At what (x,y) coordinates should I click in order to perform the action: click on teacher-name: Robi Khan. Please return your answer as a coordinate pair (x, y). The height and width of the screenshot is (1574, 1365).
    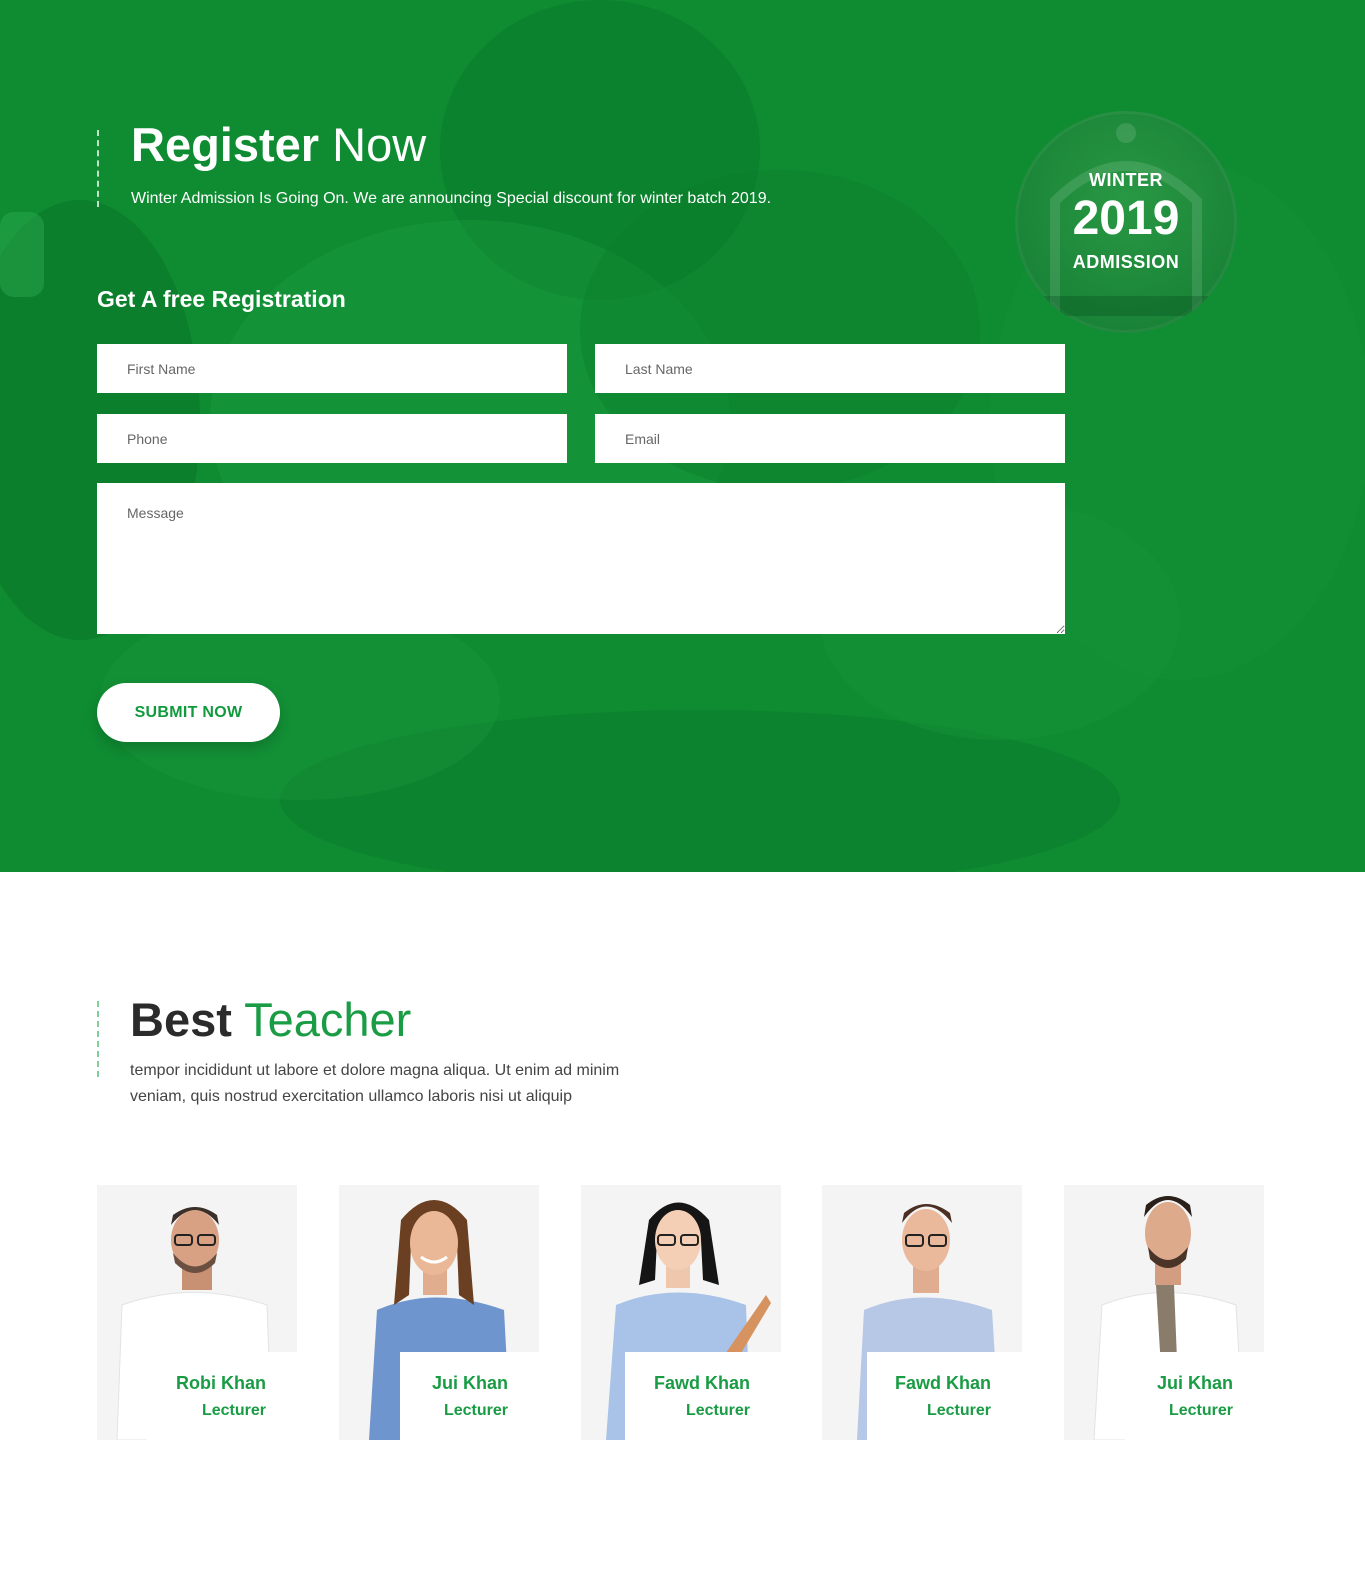
    Looking at the image, I should click on (206, 1383).